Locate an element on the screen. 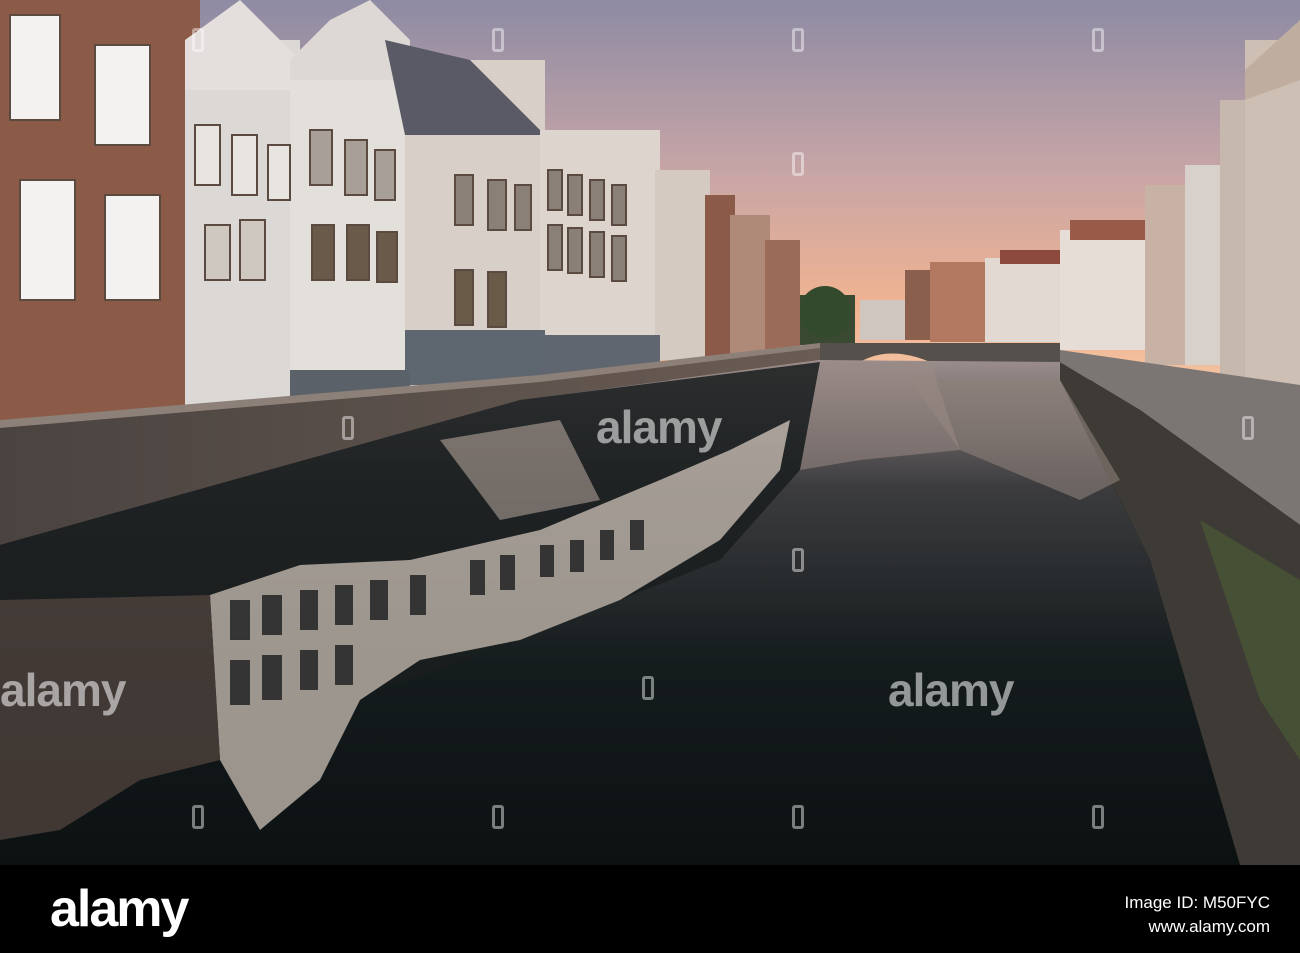 This screenshot has height=953, width=1300. watermark-left: alamy is located at coordinates (63, 690).